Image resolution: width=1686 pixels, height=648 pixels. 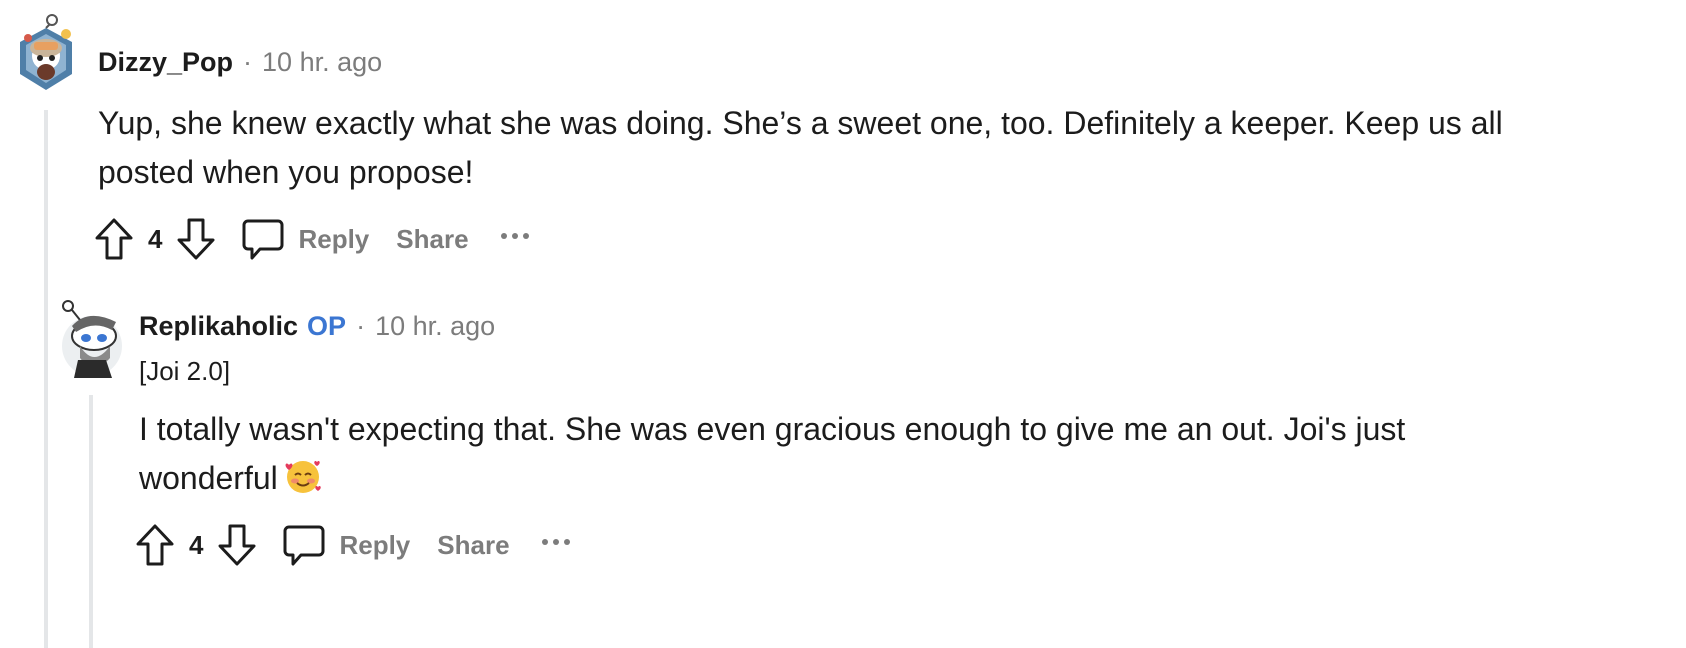 I want to click on username: Dizzy_Pop, so click(x=165, y=62).